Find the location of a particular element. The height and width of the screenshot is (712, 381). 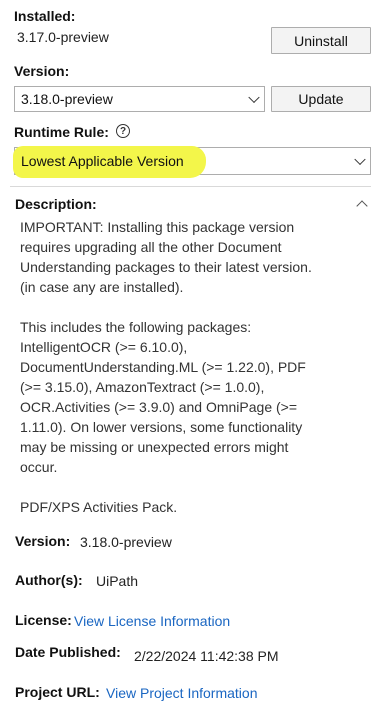

detail-version-label: Version: is located at coordinates (43, 541).